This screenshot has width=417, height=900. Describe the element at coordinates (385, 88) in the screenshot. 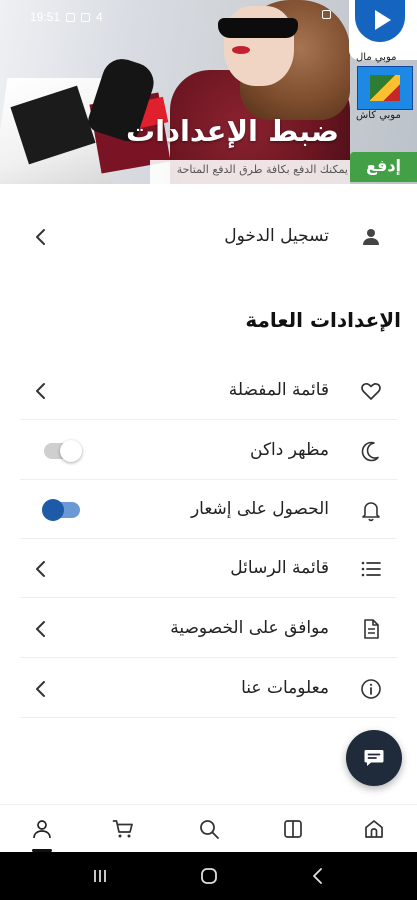

I see `brand-box-logo` at that location.